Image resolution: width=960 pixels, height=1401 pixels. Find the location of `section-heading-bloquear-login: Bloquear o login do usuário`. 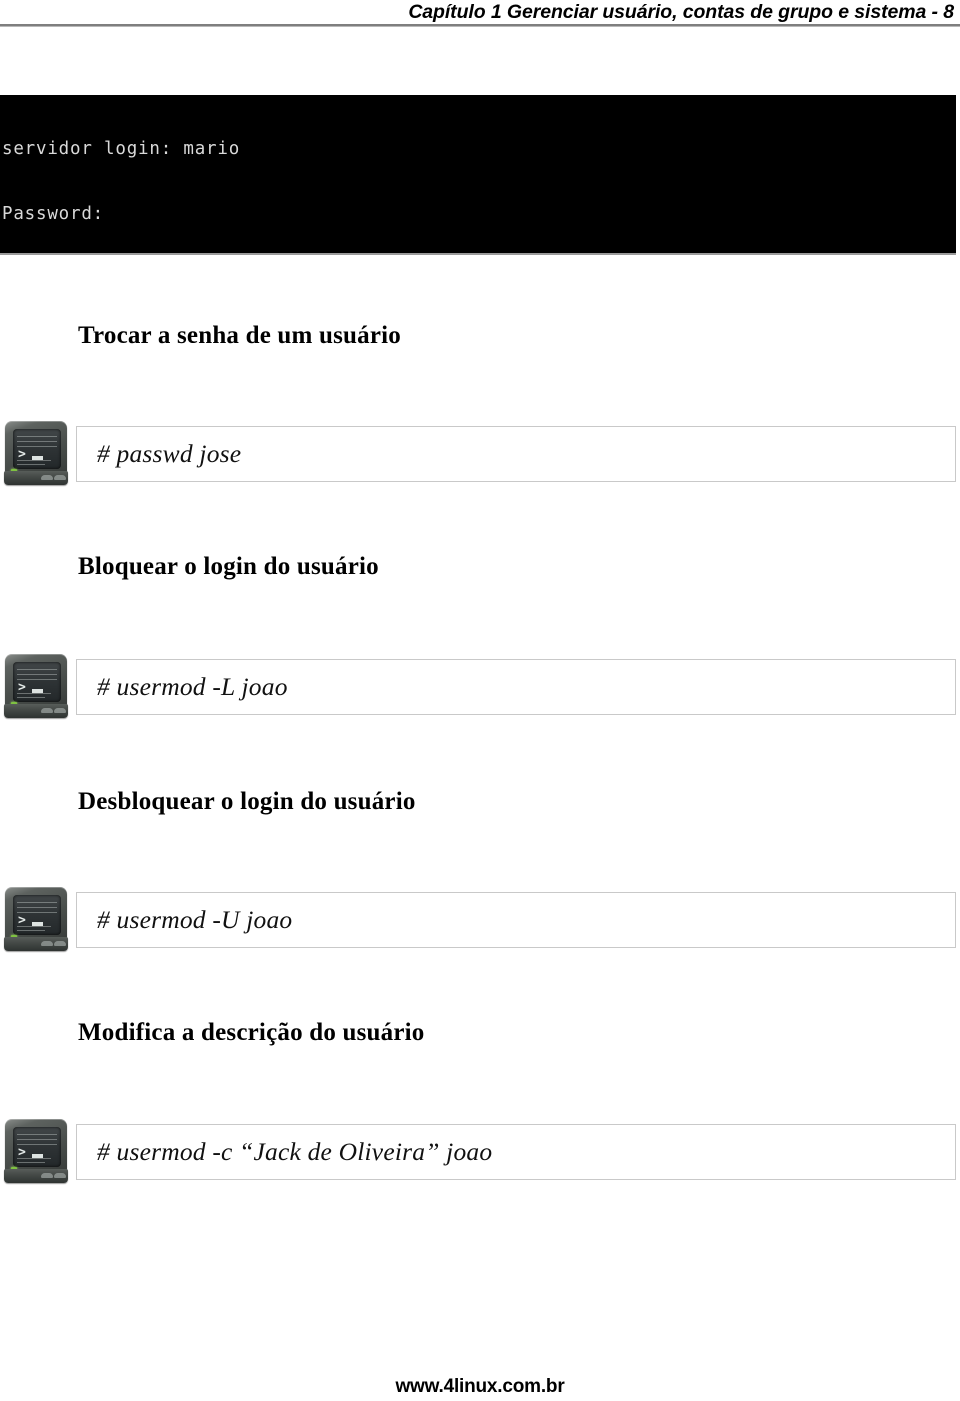

section-heading-bloquear-login: Bloquear o login do usuário is located at coordinates (228, 566).